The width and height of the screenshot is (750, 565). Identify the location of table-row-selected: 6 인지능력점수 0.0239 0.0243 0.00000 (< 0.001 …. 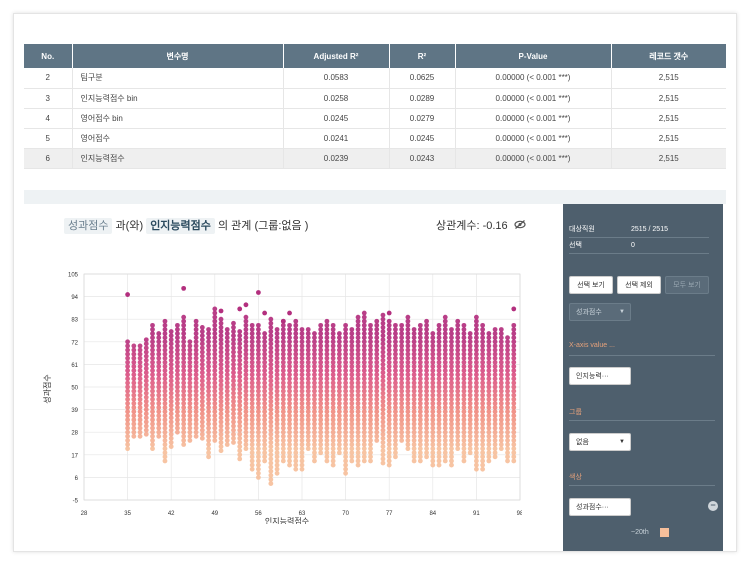
(375, 158).